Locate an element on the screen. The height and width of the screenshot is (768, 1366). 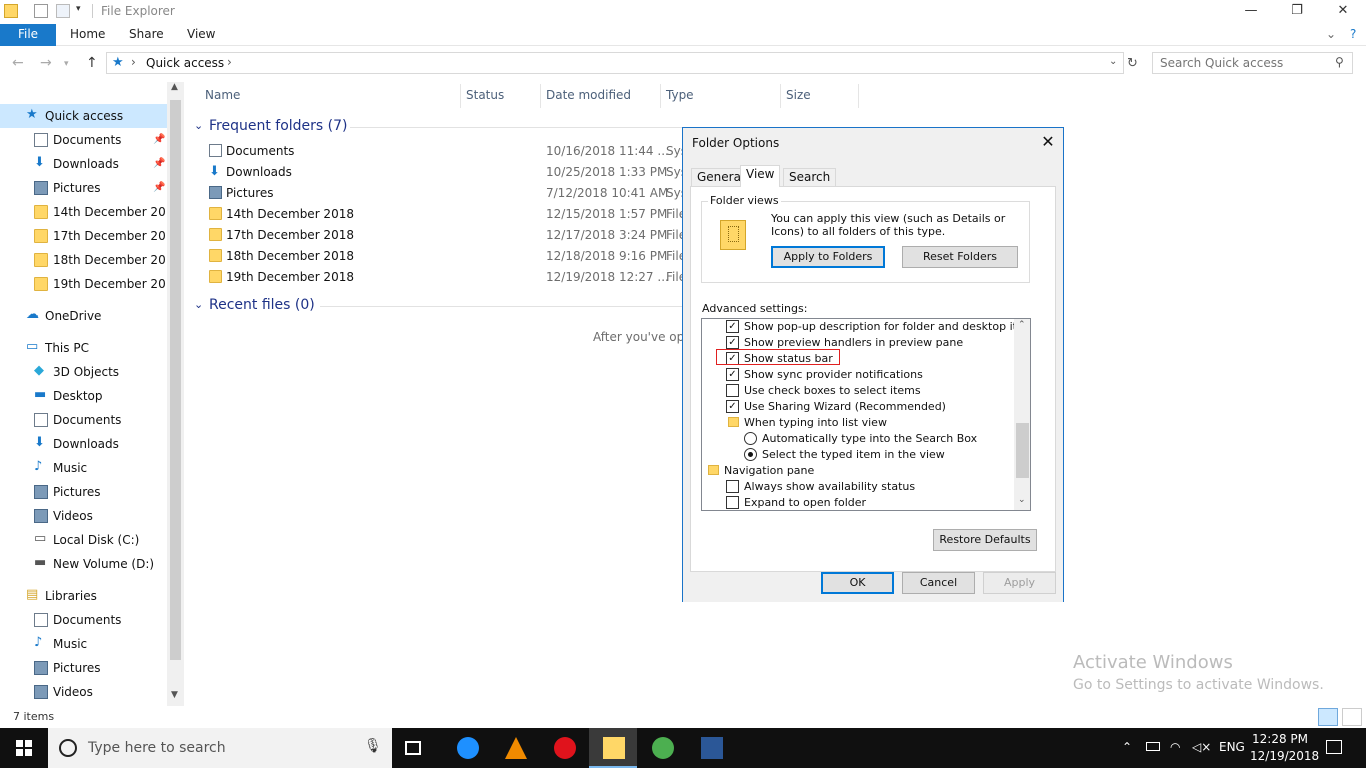
nav-item: 17th December 2018 is located at coordinates (90, 236).